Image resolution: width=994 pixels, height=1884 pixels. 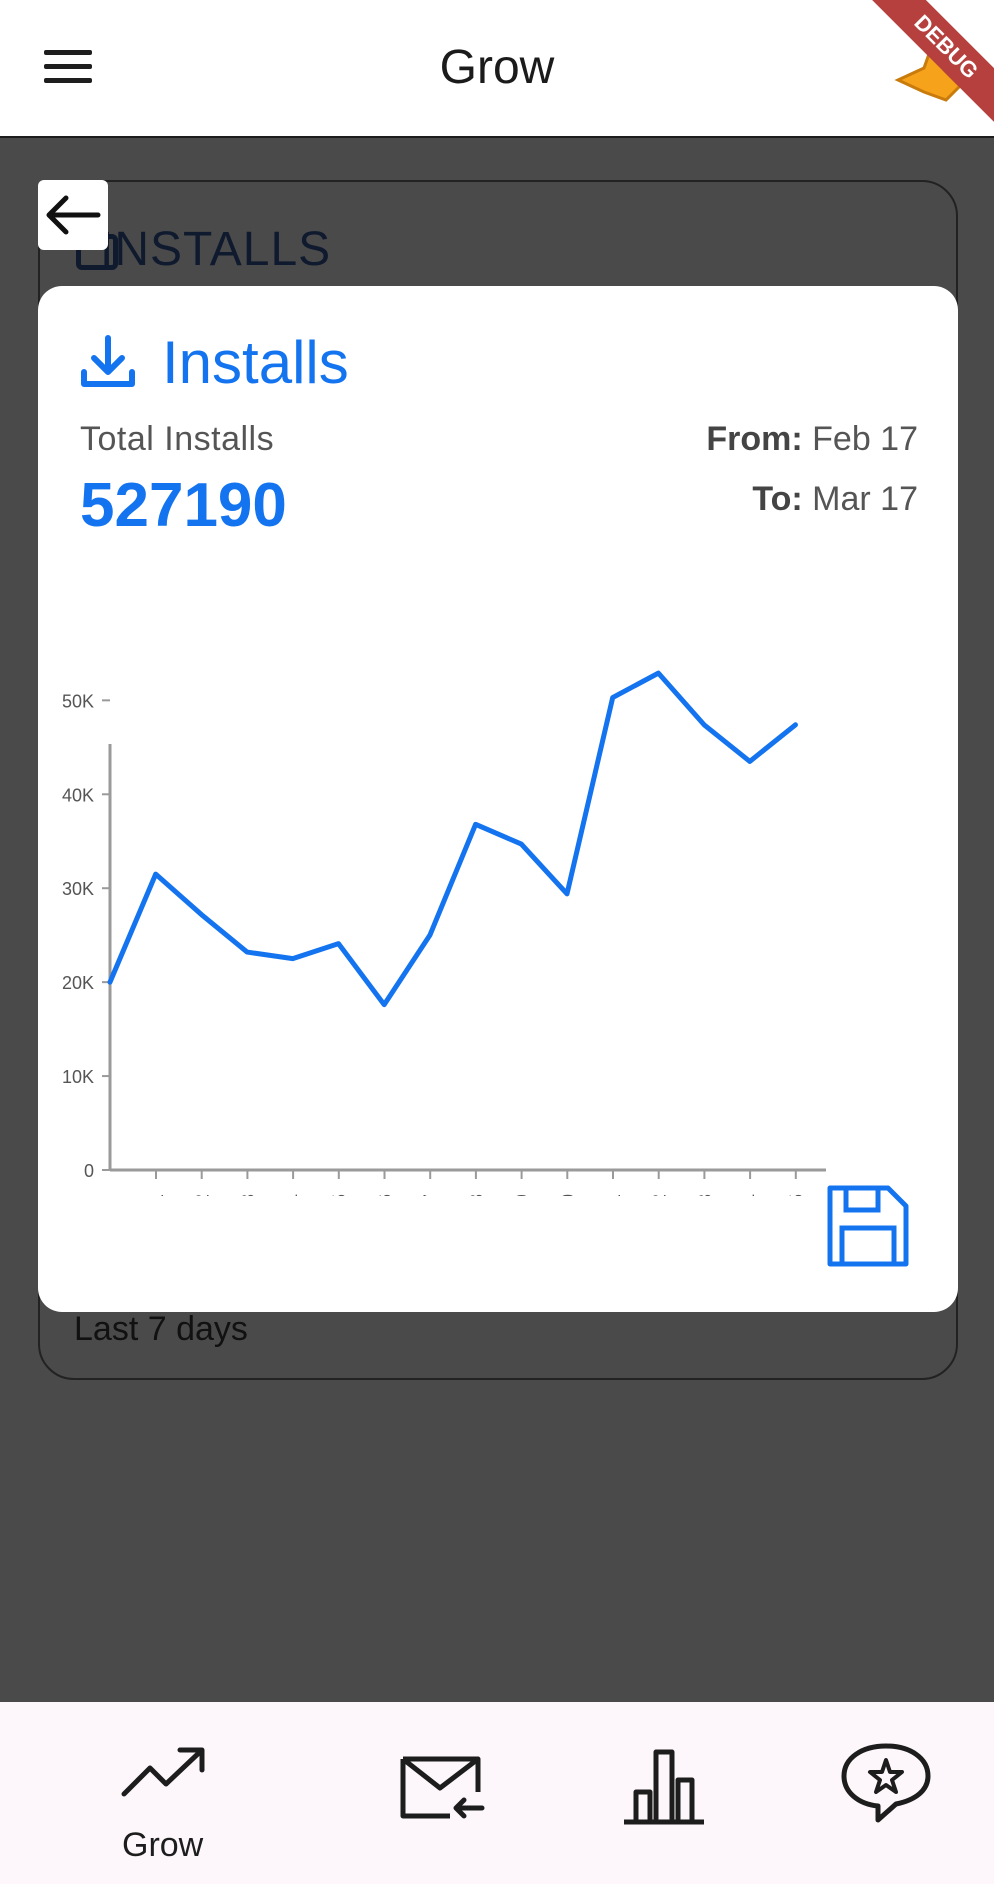 What do you see at coordinates (867, 1225) in the screenshot?
I see `save-icon` at bounding box center [867, 1225].